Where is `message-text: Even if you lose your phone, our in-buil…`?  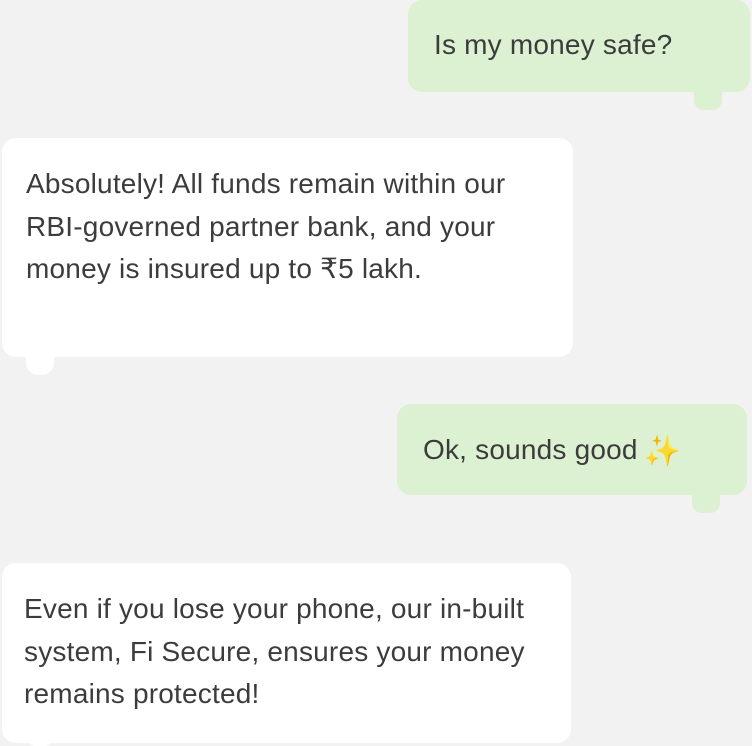 message-text: Even if you lose your phone, our in-buil… is located at coordinates (274, 651).